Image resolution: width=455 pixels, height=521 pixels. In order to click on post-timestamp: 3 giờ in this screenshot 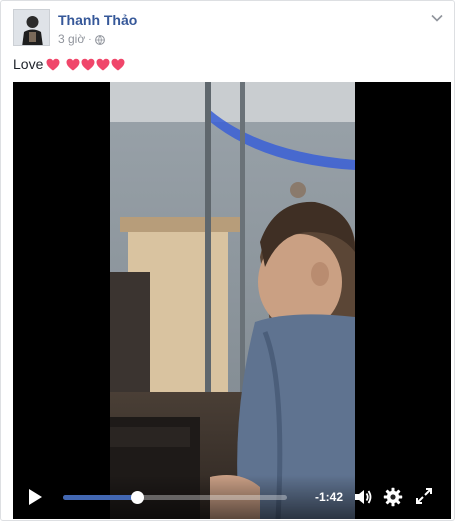, I will do `click(71, 39)`.